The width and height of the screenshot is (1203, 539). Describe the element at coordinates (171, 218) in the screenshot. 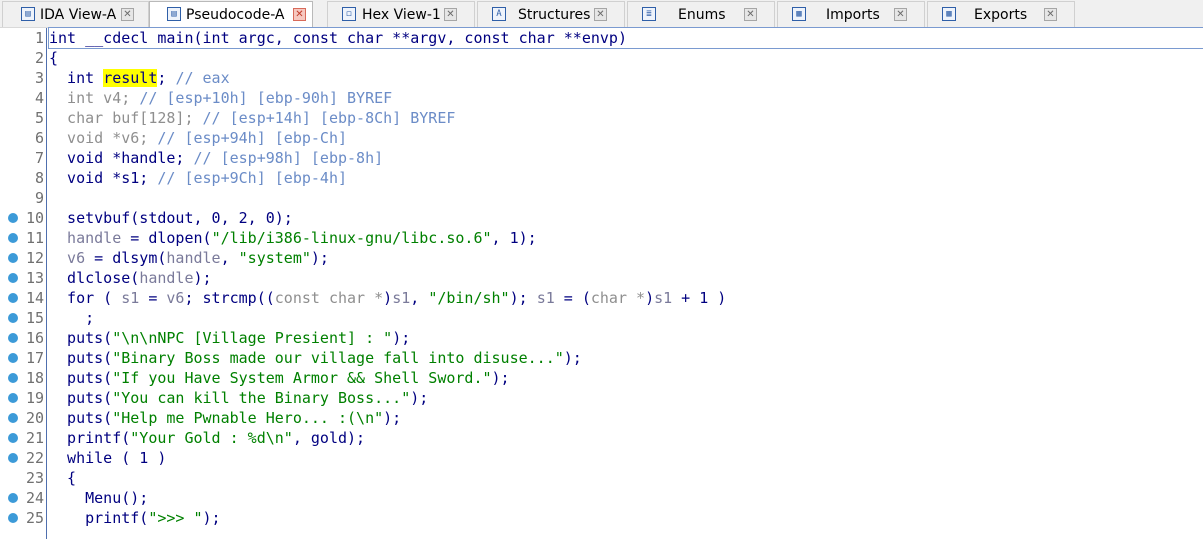

I see `code-text: setvbuf(stdout, 0, 2, 0);` at that location.